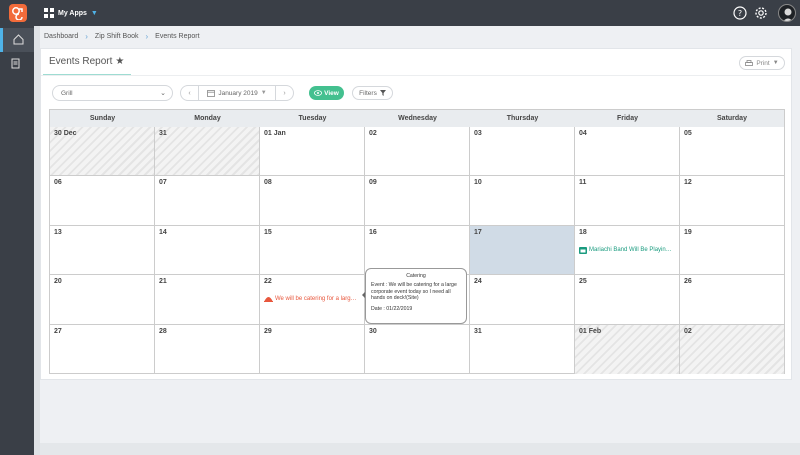  I want to click on day-cell-jan-26: 26, so click(732, 300).